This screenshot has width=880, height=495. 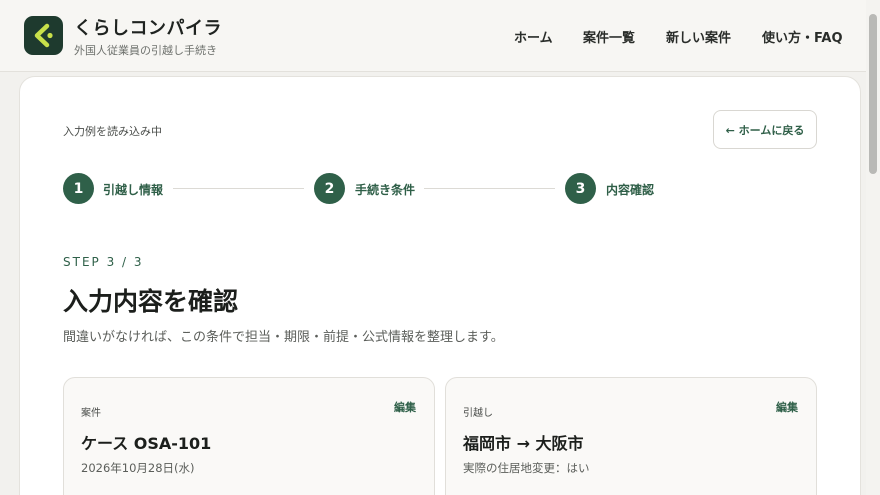 I want to click on nav-cases-link: 案件一覧, so click(x=609, y=36).